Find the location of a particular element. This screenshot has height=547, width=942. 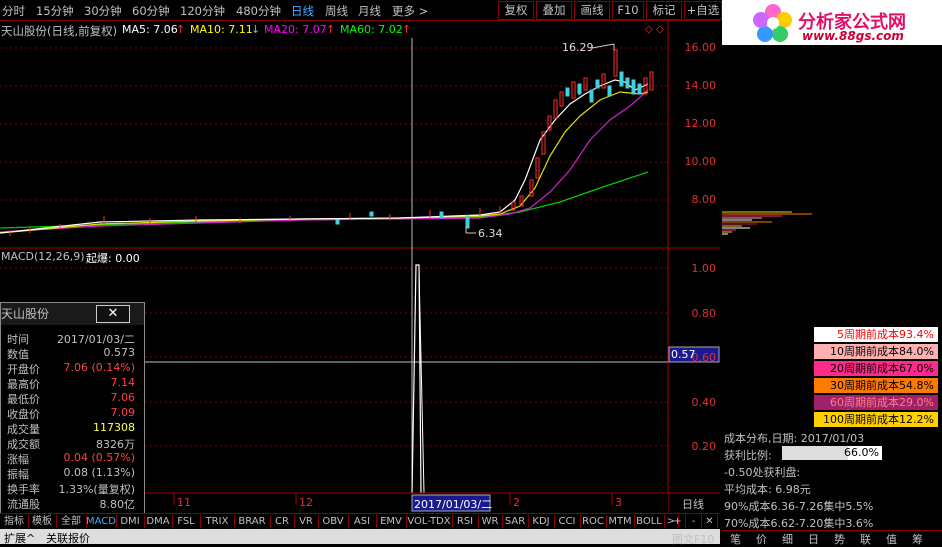

price-tick: 10.00 is located at coordinates (700, 161).